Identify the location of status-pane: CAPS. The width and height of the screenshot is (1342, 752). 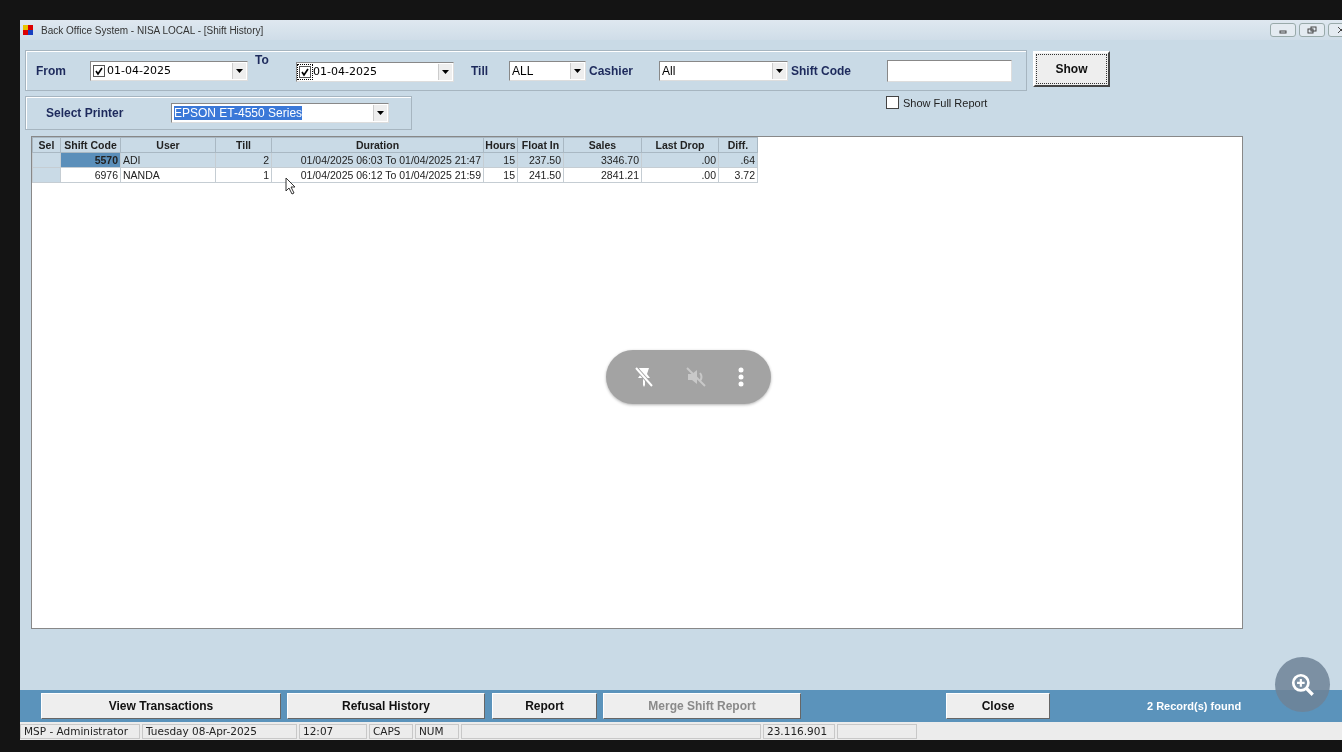
(391, 731).